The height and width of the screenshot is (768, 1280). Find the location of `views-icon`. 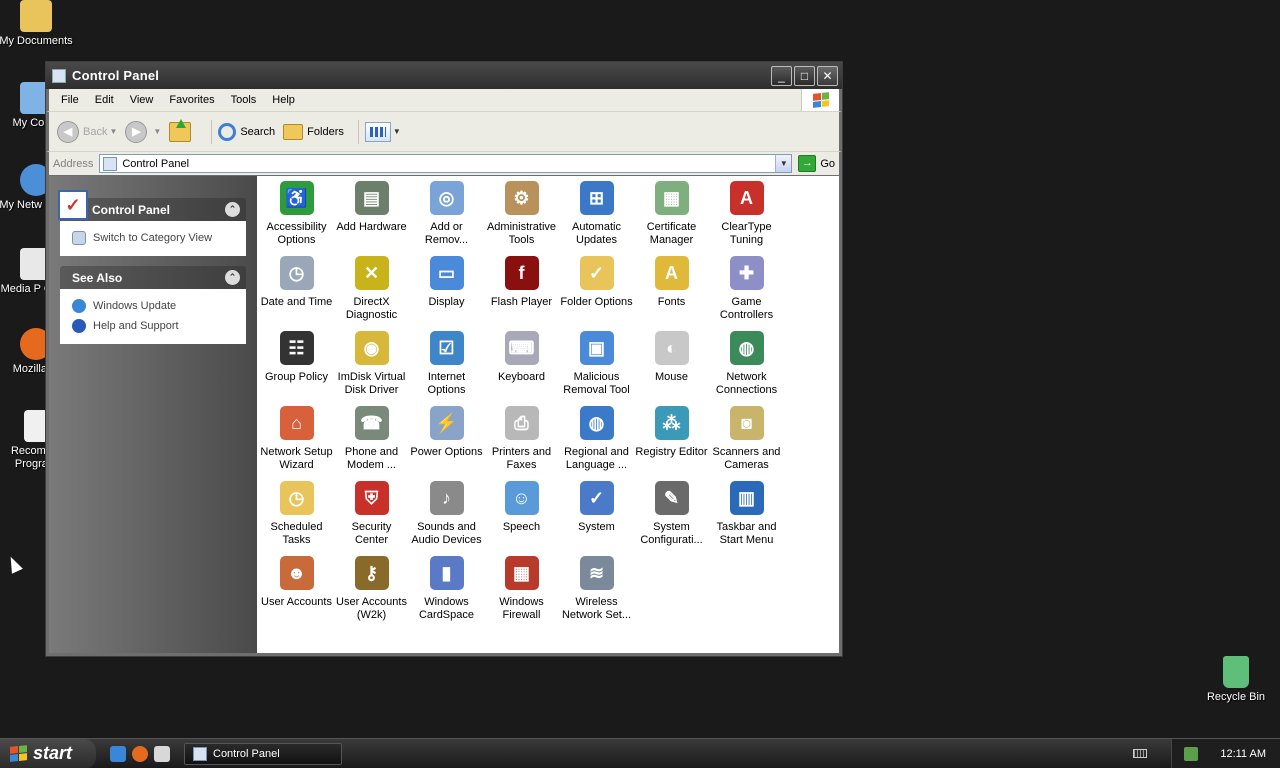

views-icon is located at coordinates (377, 131).